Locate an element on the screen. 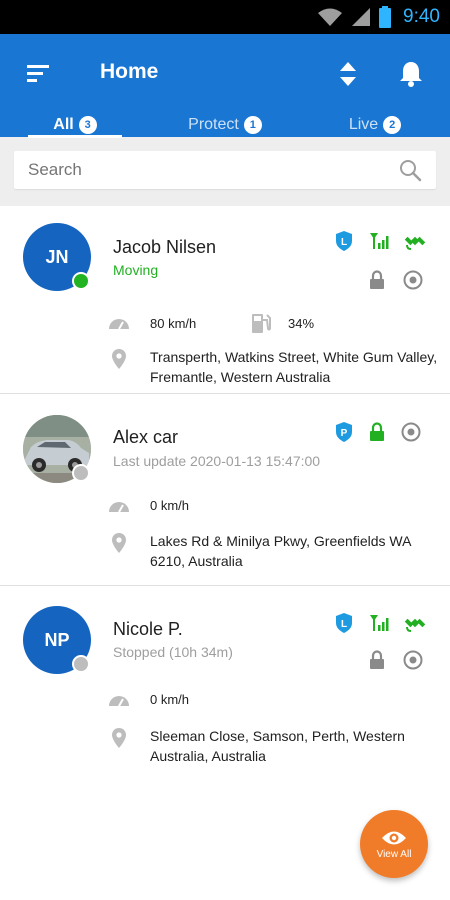  device-name: Alex car is located at coordinates (146, 437).